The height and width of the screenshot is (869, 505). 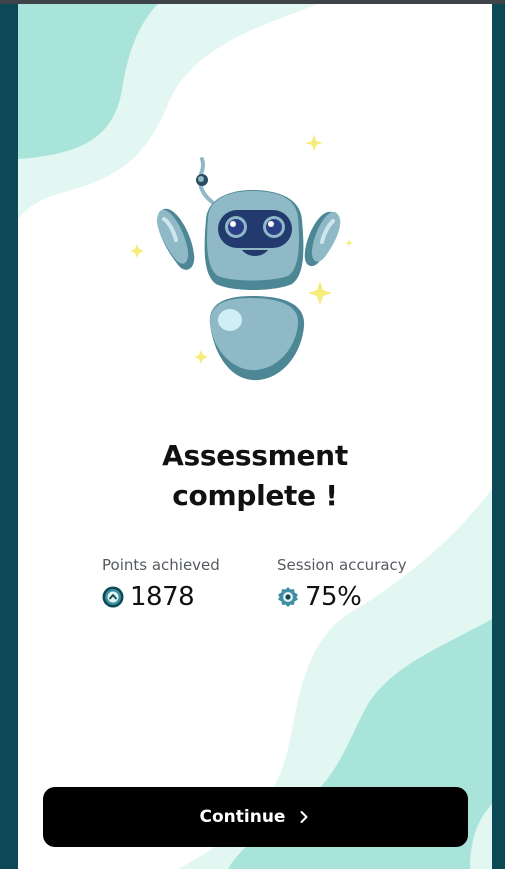 What do you see at coordinates (333, 597) in the screenshot?
I see `accuracy-value: 75%` at bounding box center [333, 597].